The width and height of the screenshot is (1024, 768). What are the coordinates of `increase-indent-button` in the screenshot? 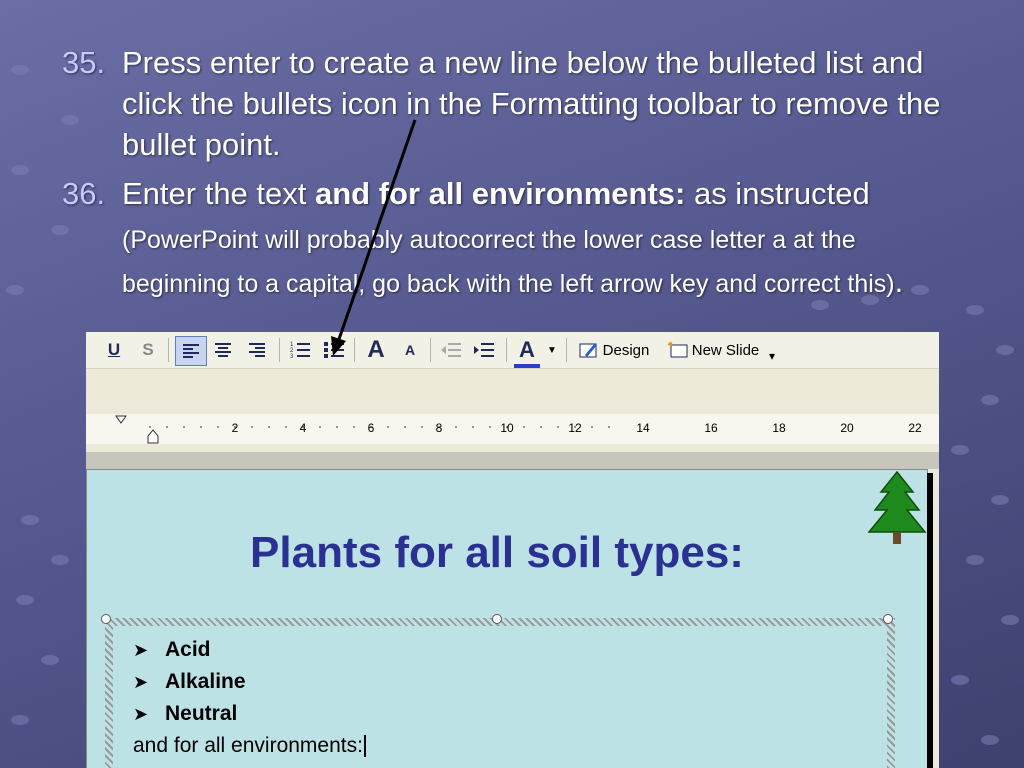 It's located at (484, 350).